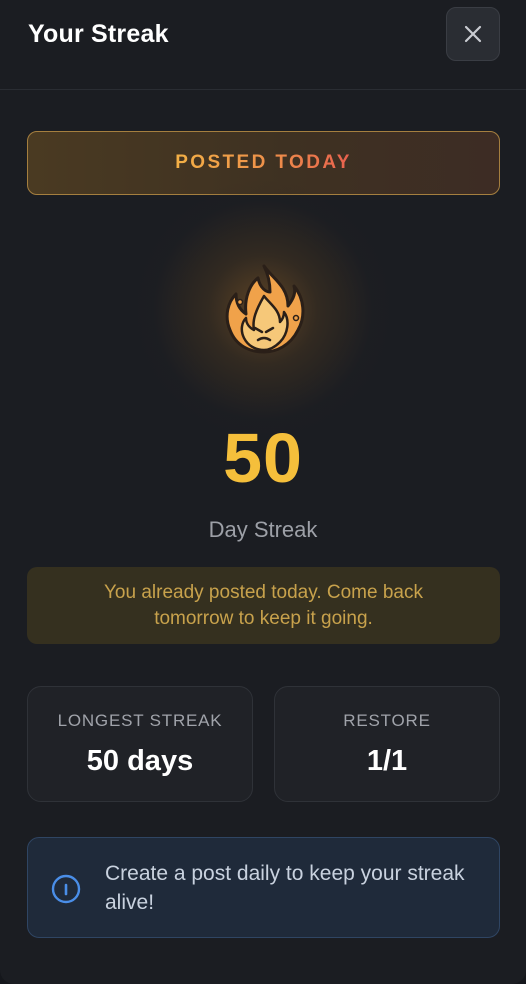  Describe the element at coordinates (140, 720) in the screenshot. I see `longest-streak-label: LONGEST STREAK` at that location.